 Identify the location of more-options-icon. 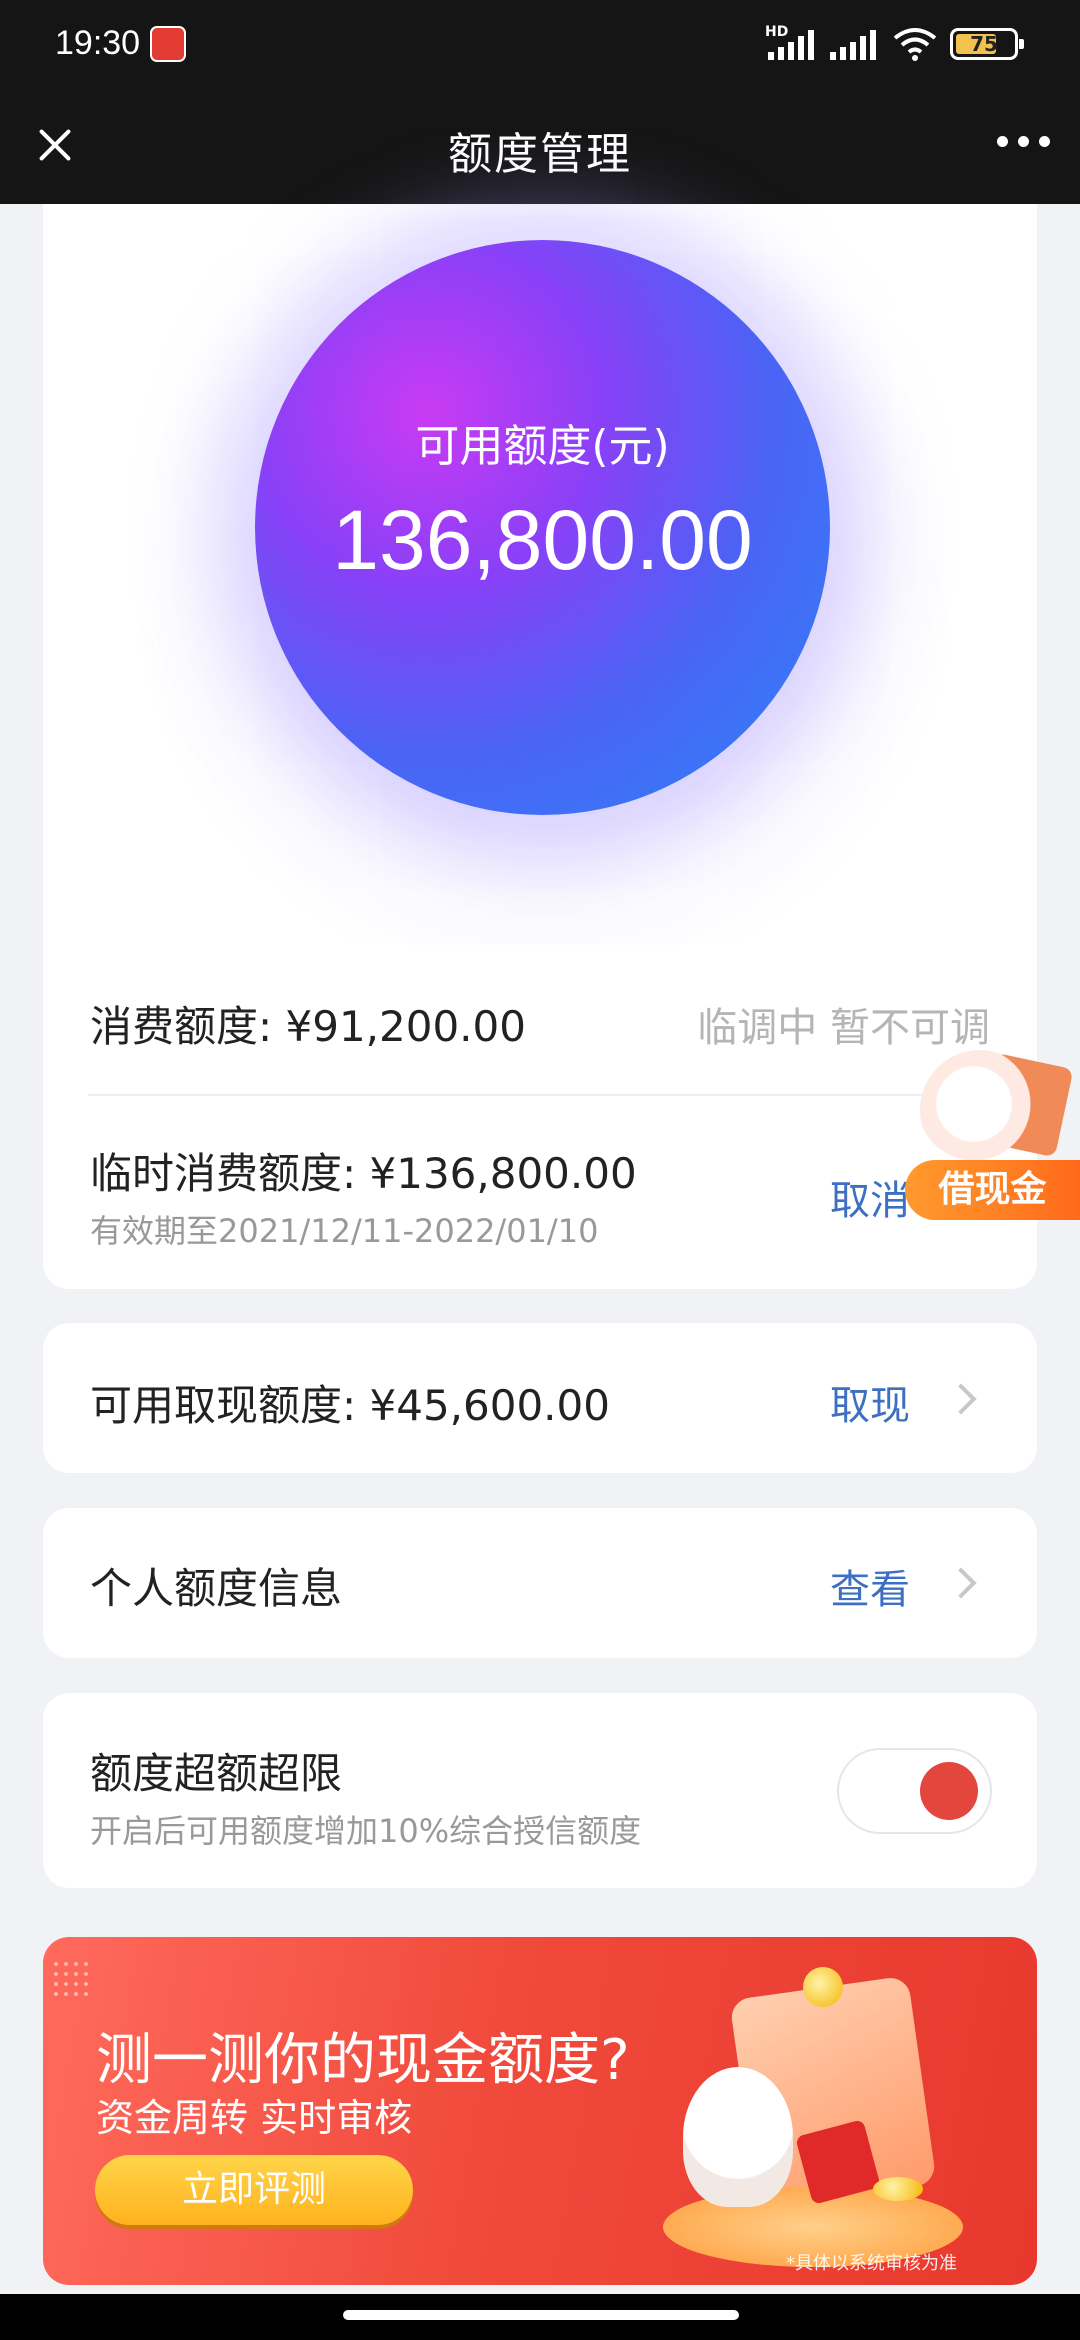
(1023, 141).